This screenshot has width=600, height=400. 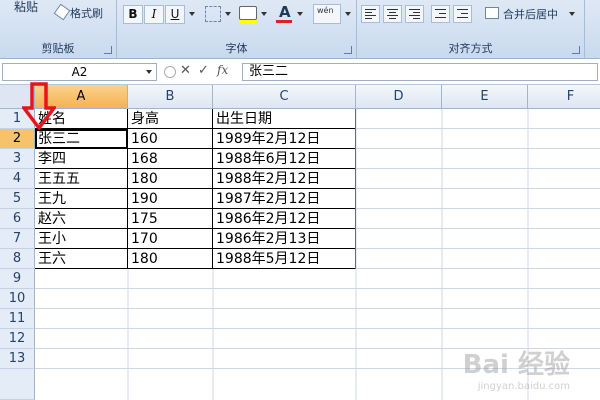 I want to click on phonetic-button: wén, so click(x=327, y=14).